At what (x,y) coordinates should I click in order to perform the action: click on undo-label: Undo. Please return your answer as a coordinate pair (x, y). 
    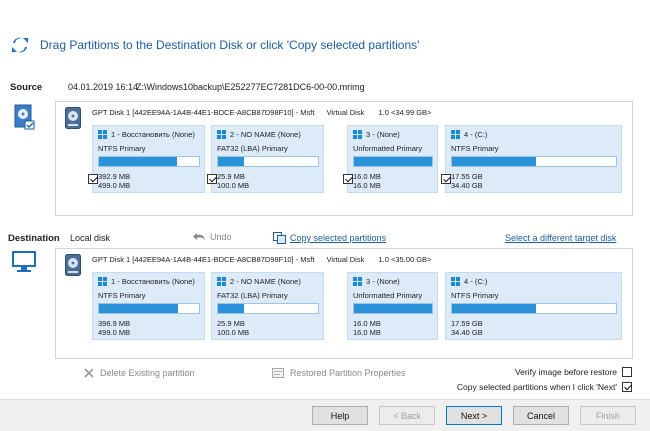
    Looking at the image, I should click on (221, 237).